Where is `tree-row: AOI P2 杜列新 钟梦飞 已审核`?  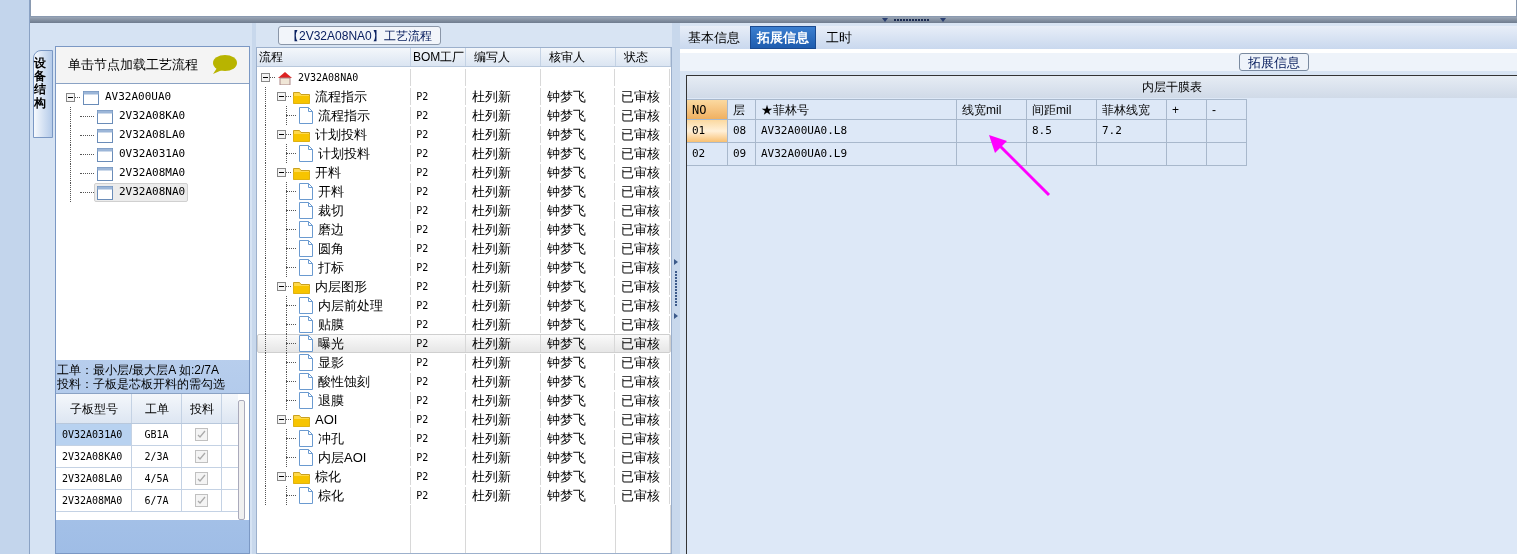
tree-row: AOI P2 杜列新 钟梦飞 已审核 is located at coordinates (464, 419).